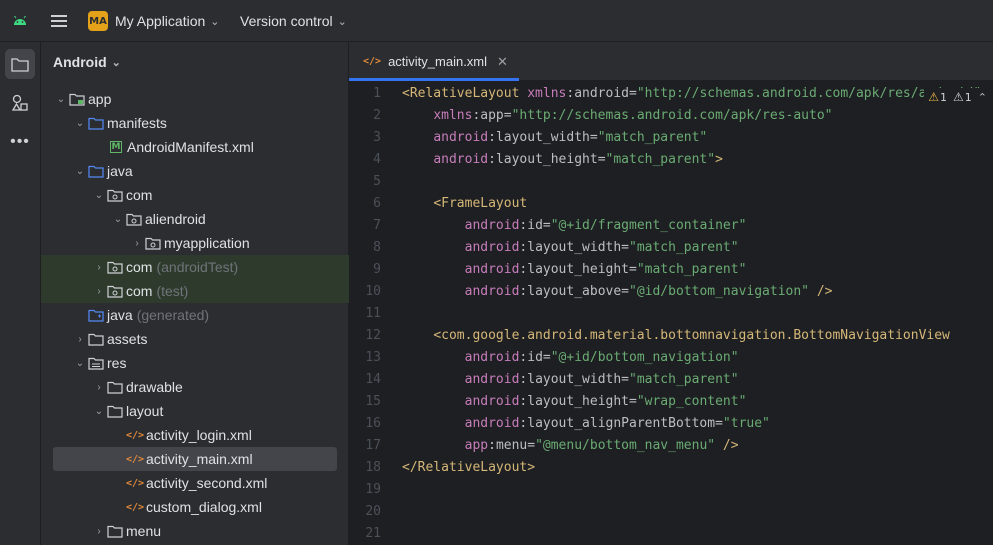  Describe the element at coordinates (373, 379) in the screenshot. I see `line-number: 14` at that location.